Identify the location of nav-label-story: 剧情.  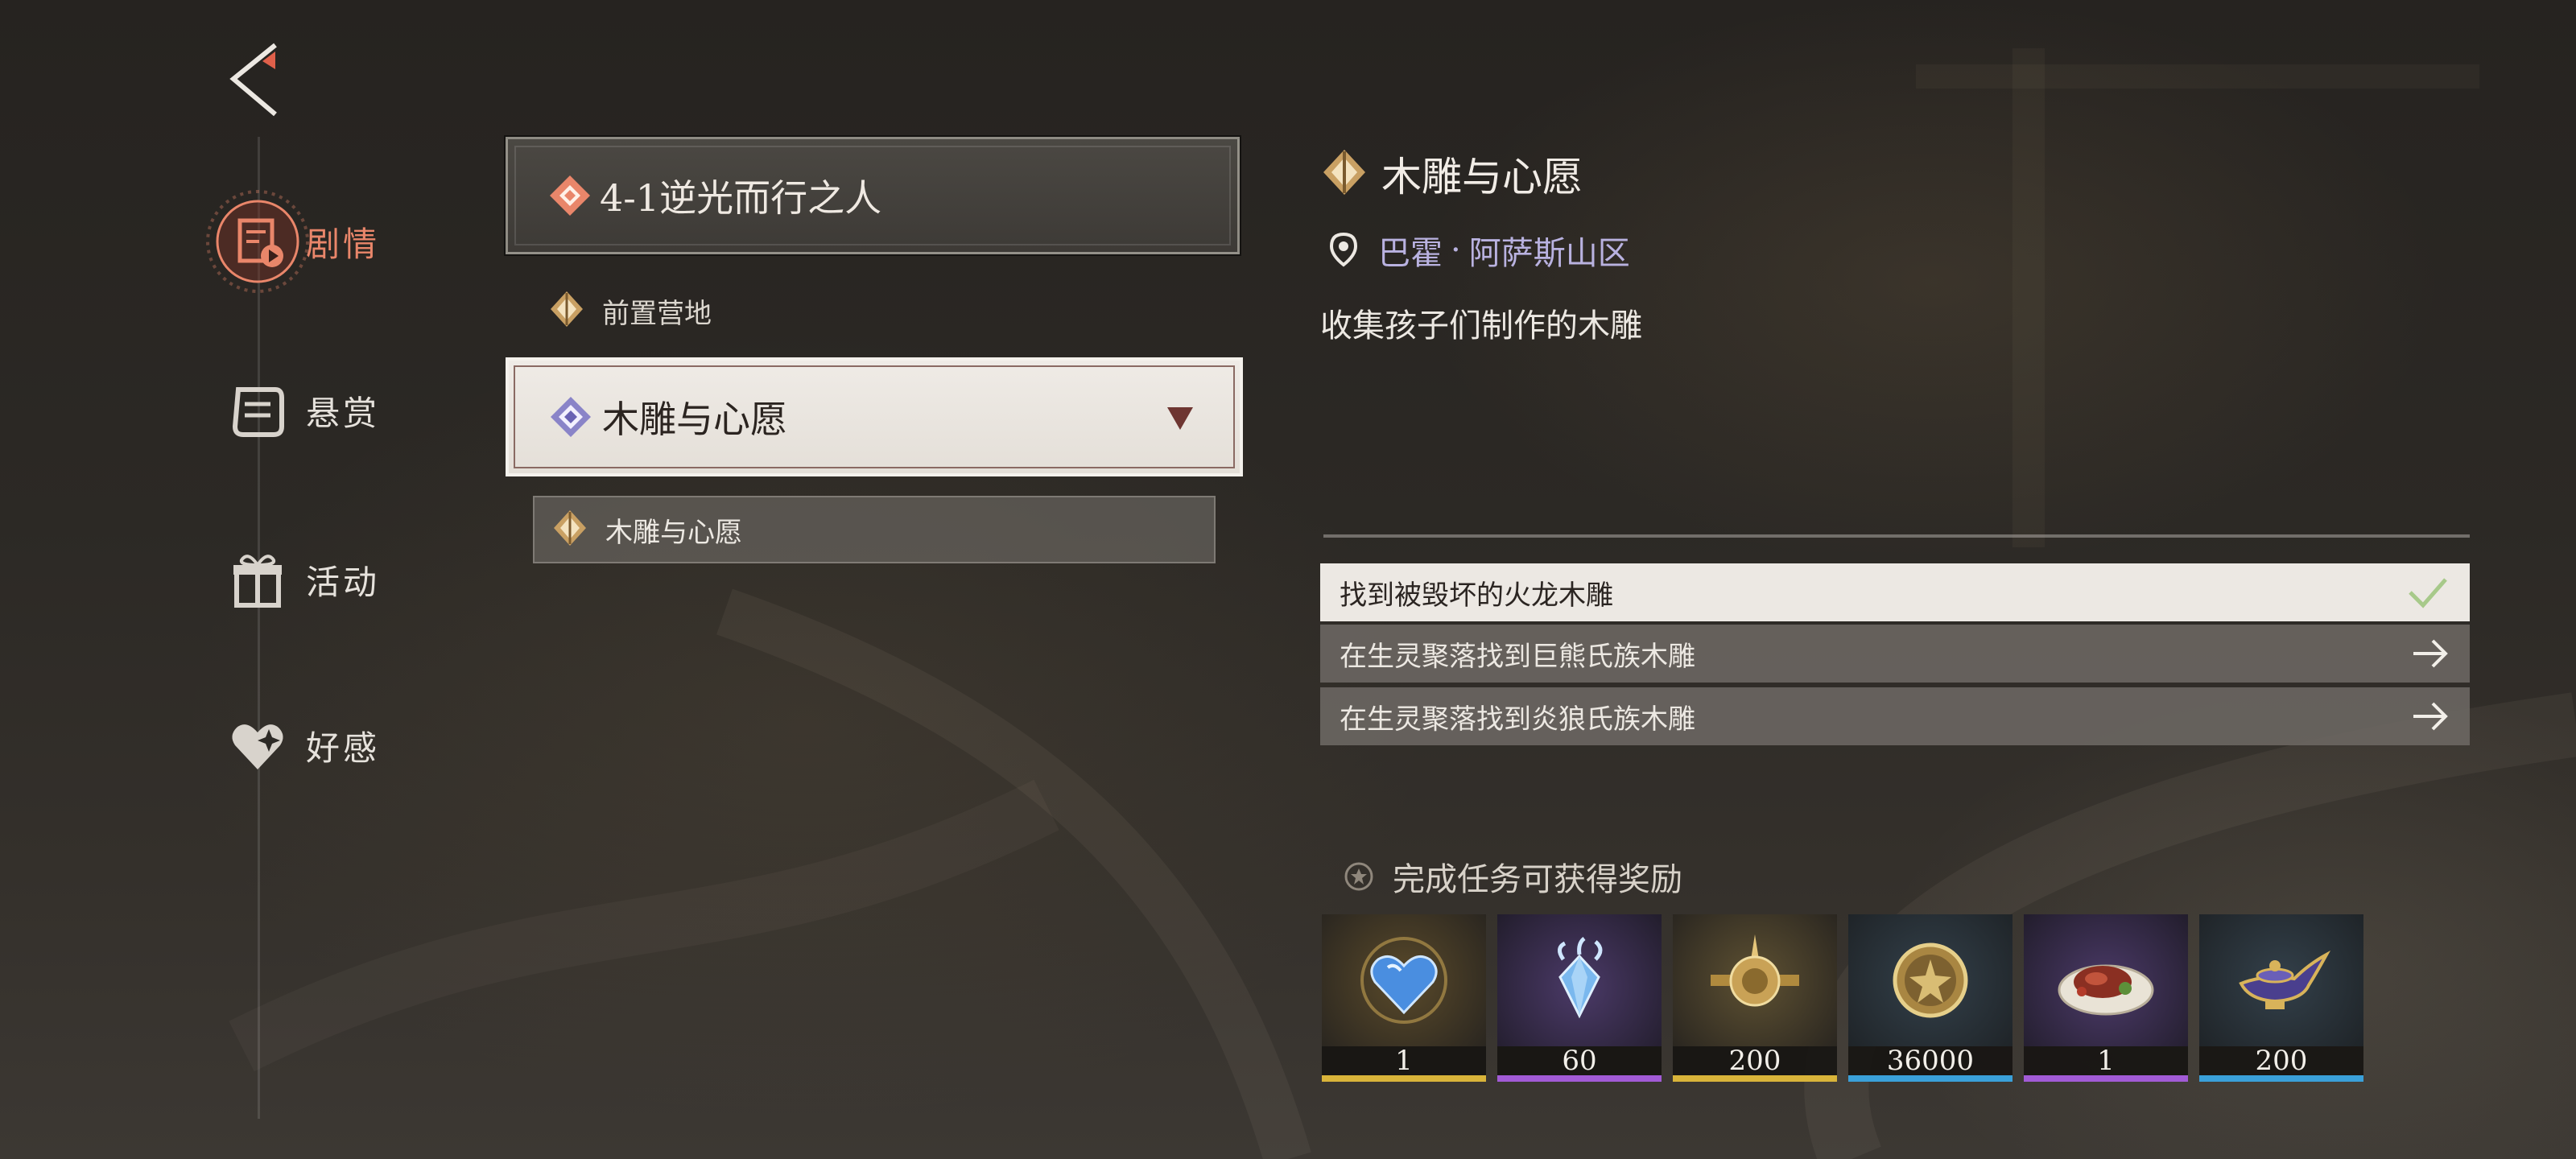
(343, 244).